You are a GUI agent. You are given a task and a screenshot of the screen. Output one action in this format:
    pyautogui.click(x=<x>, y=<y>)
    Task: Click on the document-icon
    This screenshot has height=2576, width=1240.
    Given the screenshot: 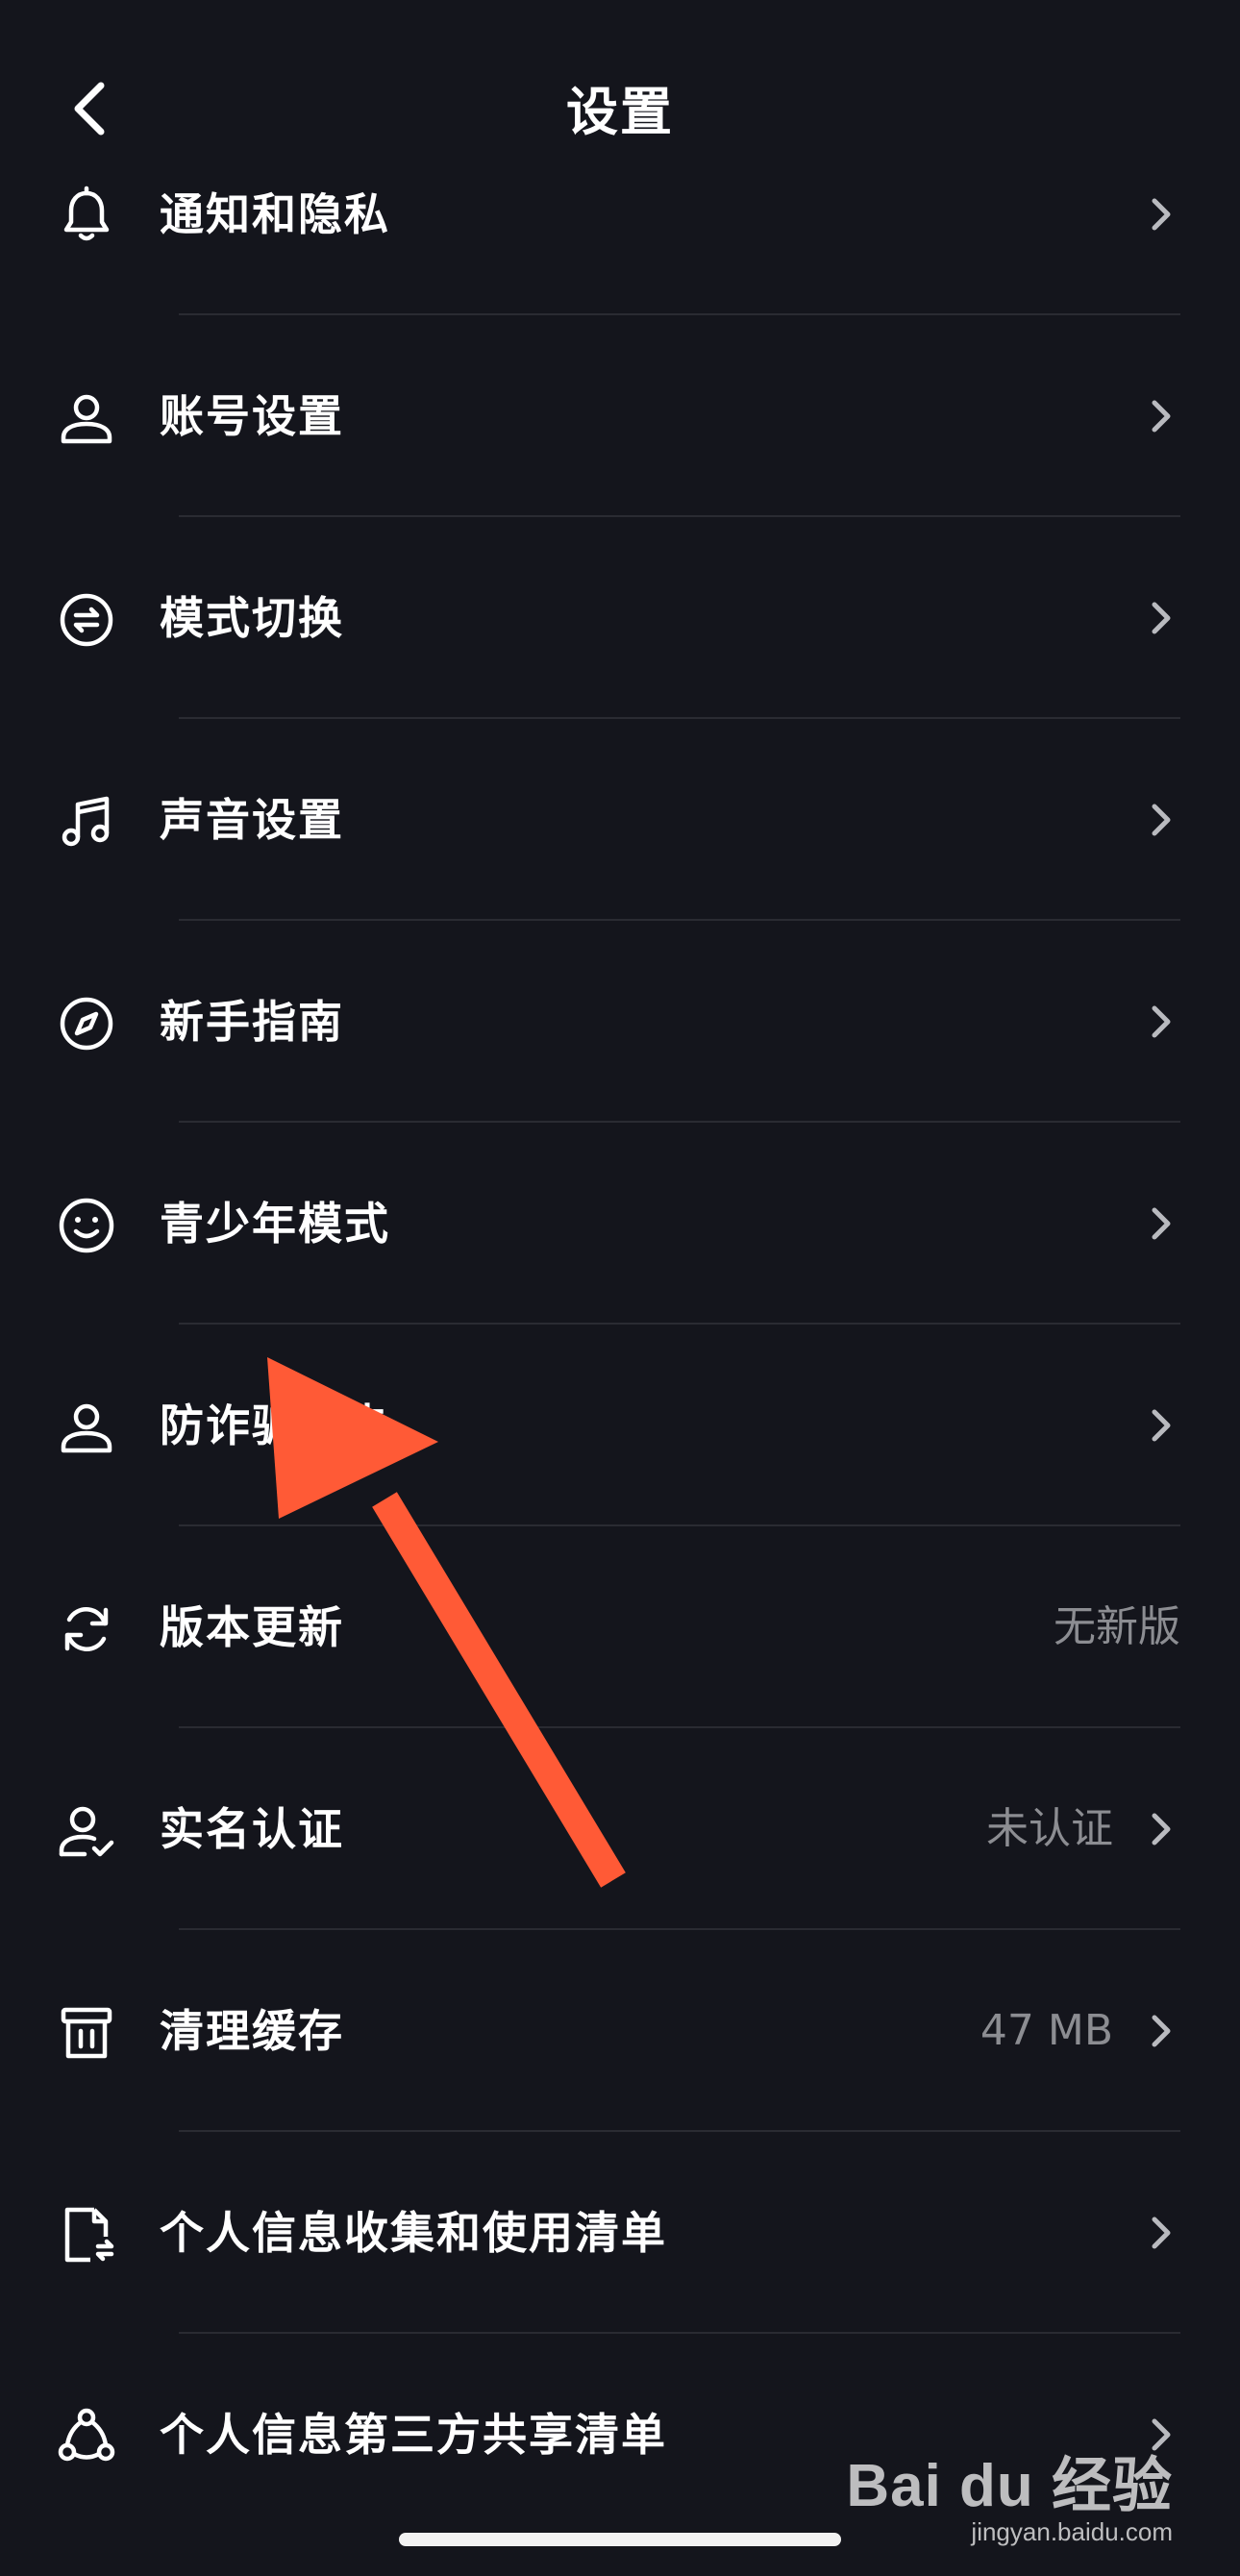 What is the action you would take?
    pyautogui.click(x=86, y=2235)
    